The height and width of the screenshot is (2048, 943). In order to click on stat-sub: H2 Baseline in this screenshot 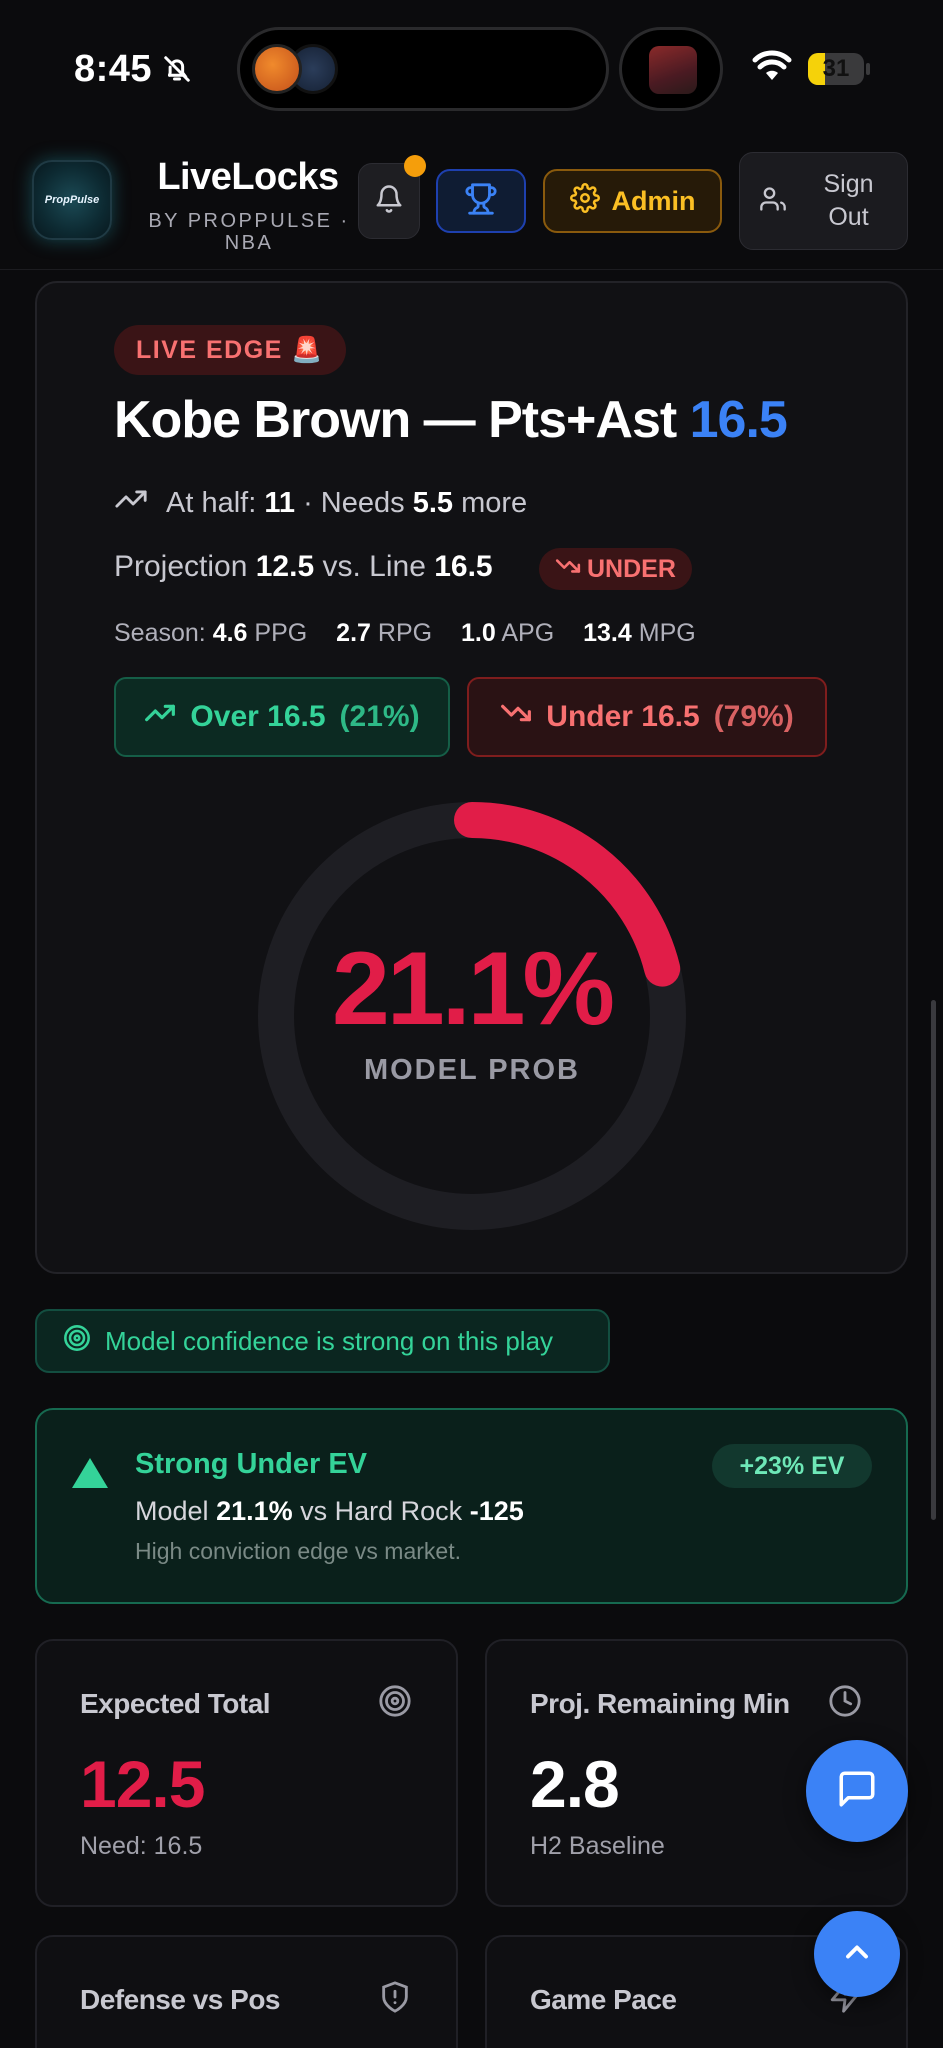, I will do `click(597, 1846)`.